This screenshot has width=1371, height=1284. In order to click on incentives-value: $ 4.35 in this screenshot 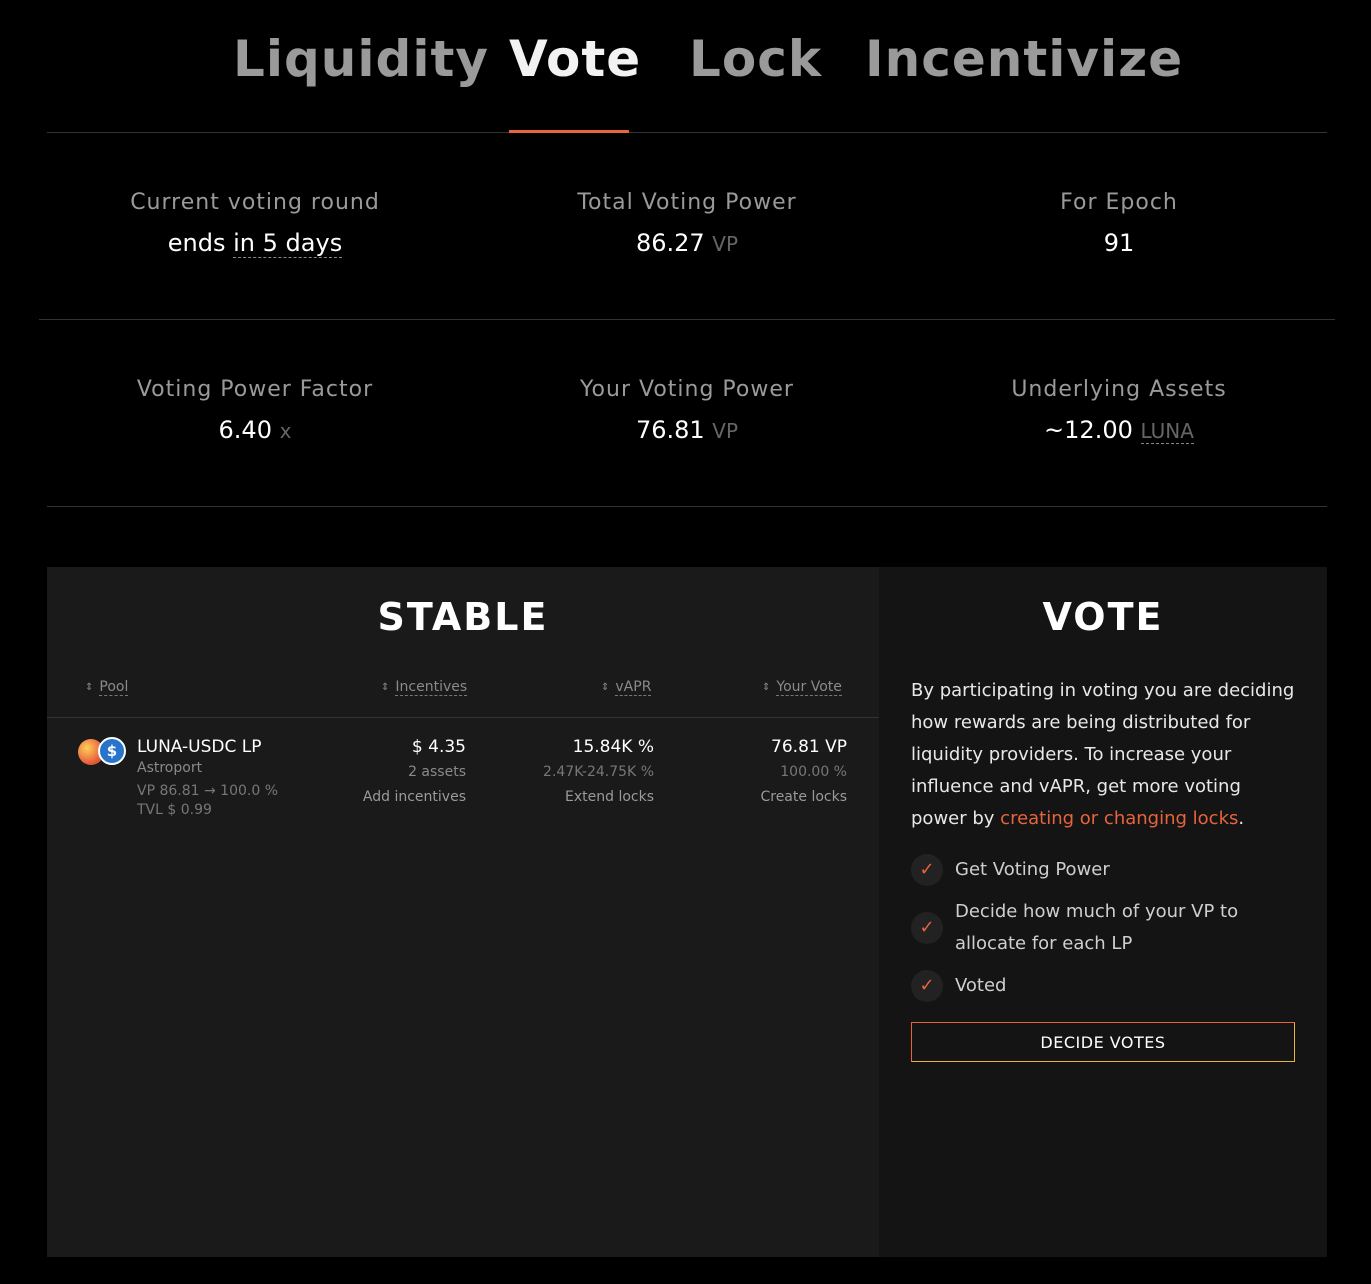, I will do `click(438, 747)`.